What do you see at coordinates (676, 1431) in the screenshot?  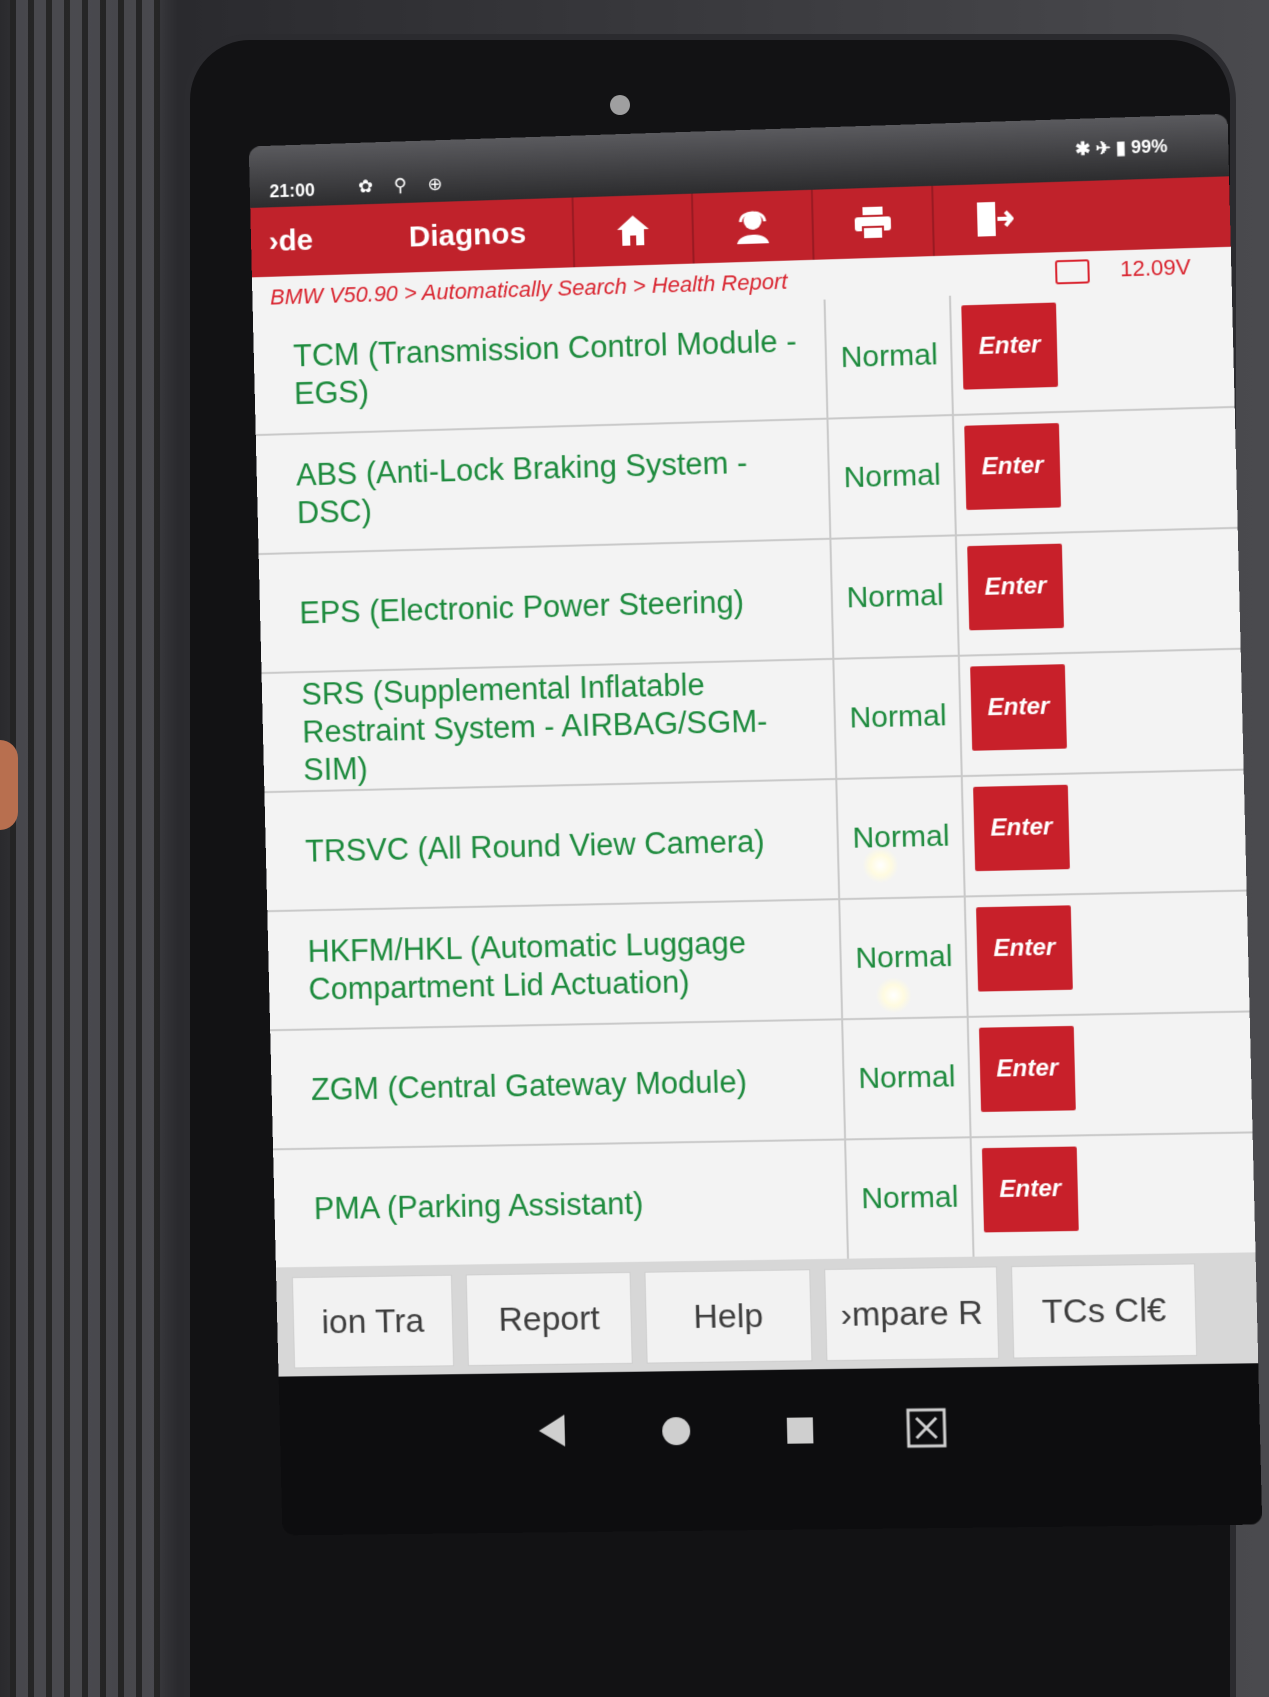 I see `home-circle-icon` at bounding box center [676, 1431].